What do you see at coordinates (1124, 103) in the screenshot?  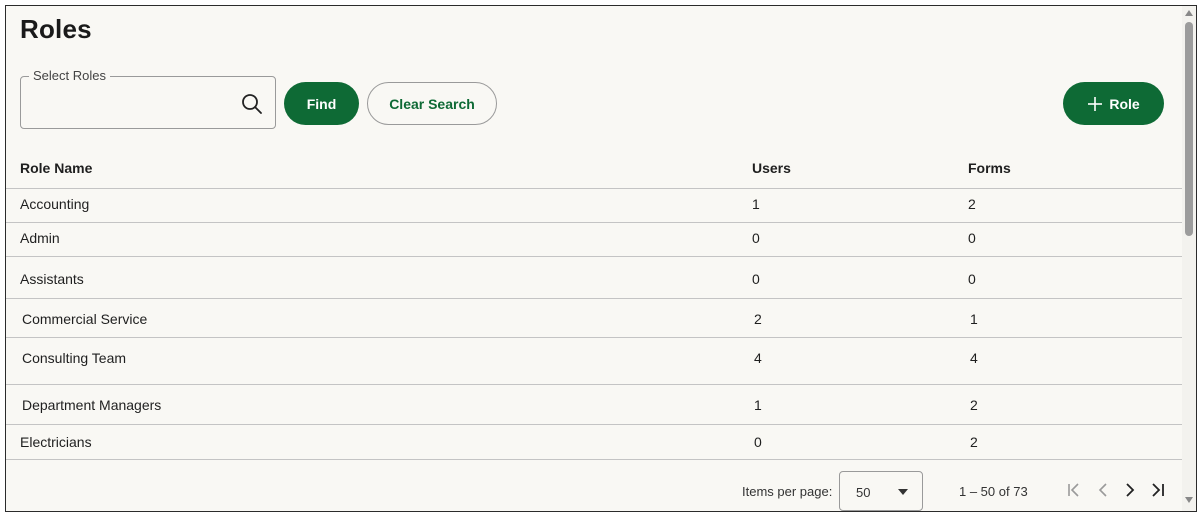 I see `add-role-label: Role` at bounding box center [1124, 103].